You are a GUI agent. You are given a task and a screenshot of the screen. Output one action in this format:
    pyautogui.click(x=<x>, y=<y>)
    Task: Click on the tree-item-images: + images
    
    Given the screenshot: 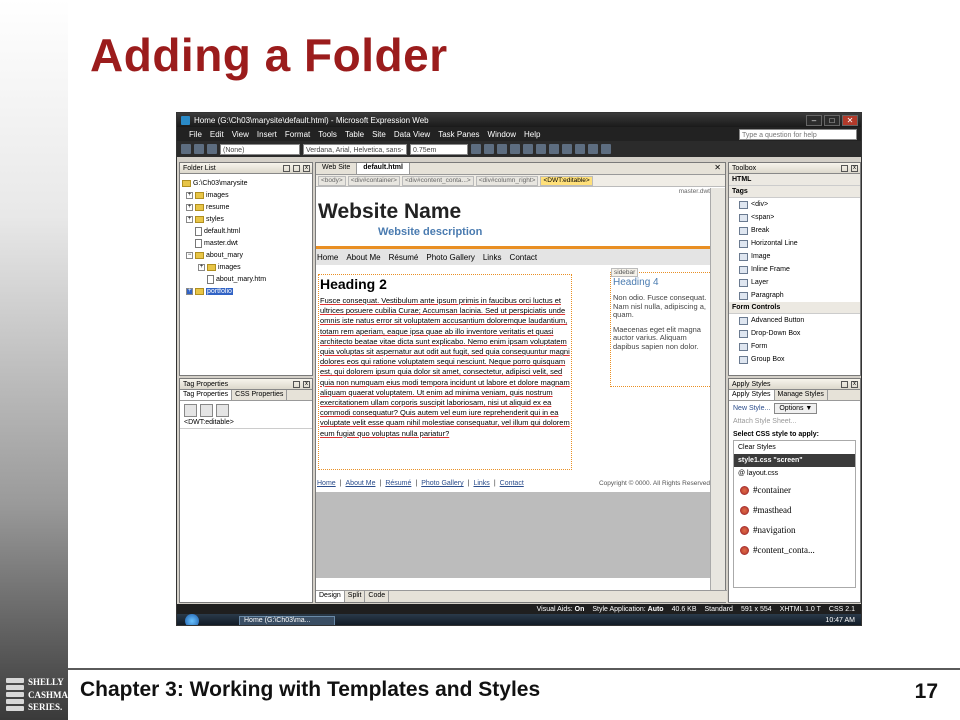 What is the action you would take?
    pyautogui.click(x=246, y=195)
    